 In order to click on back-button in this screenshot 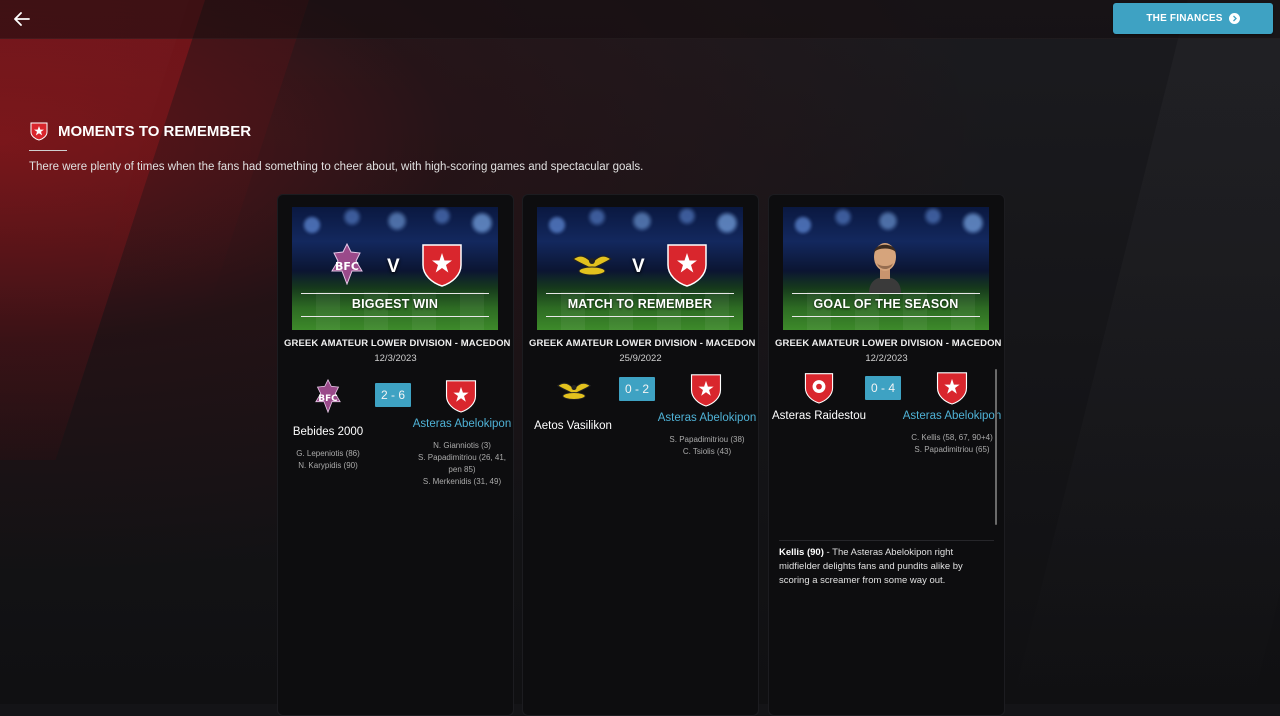, I will do `click(22, 19)`.